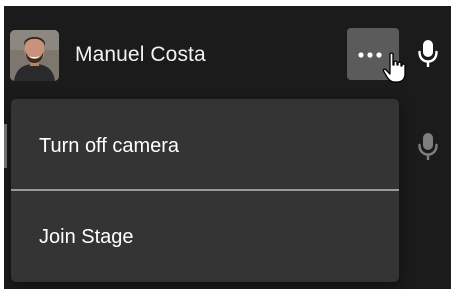  I want to click on participant-name: Manuel Costa, so click(140, 54).